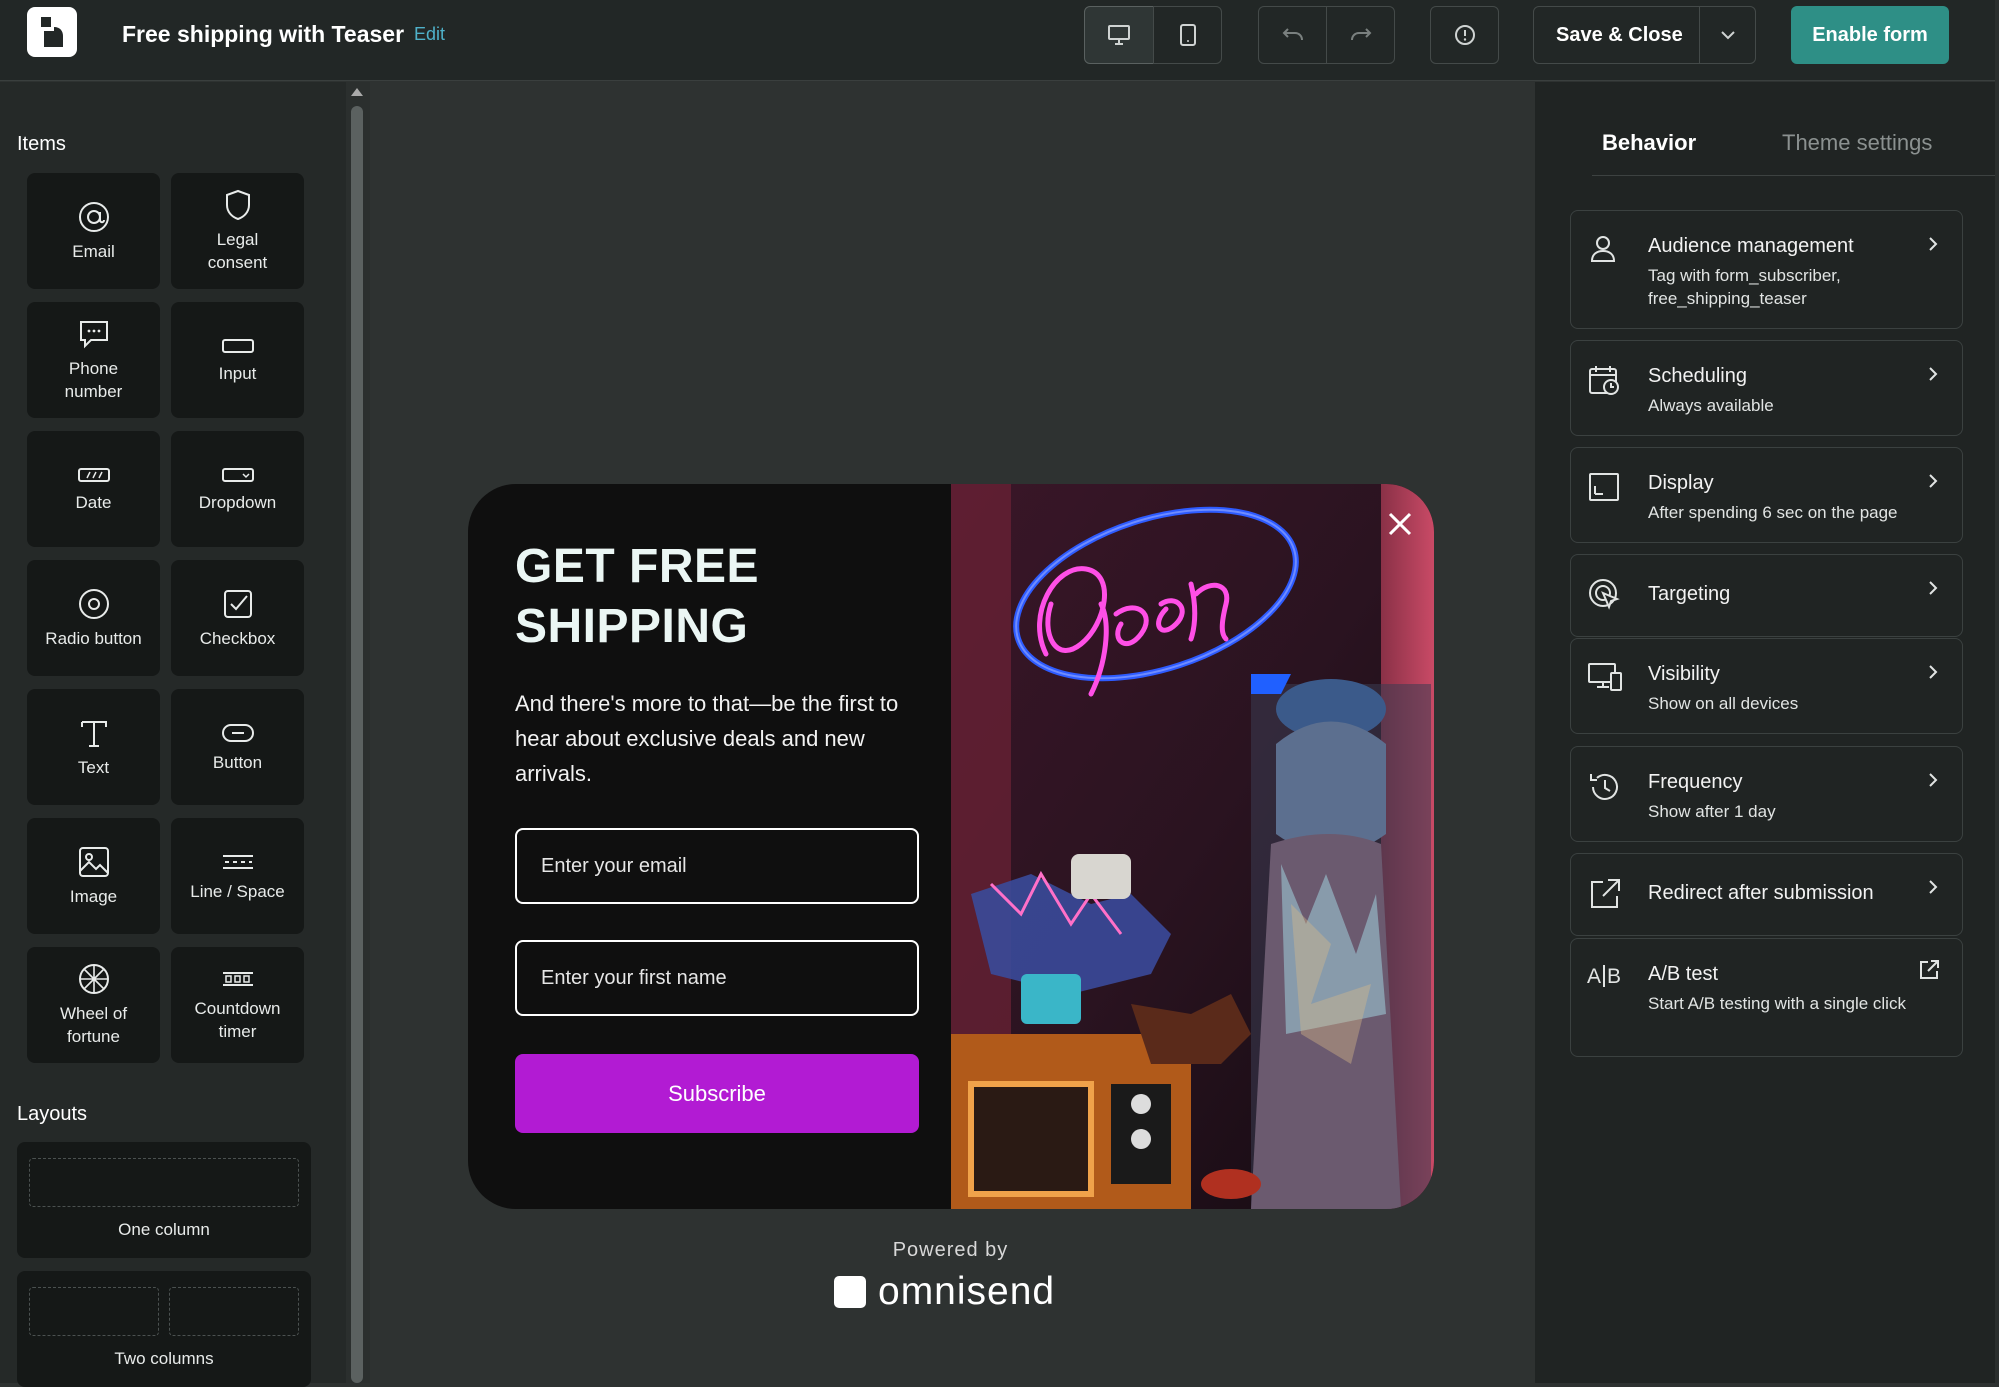 The width and height of the screenshot is (1999, 1387). I want to click on svg-text: A, so click(1594, 976).